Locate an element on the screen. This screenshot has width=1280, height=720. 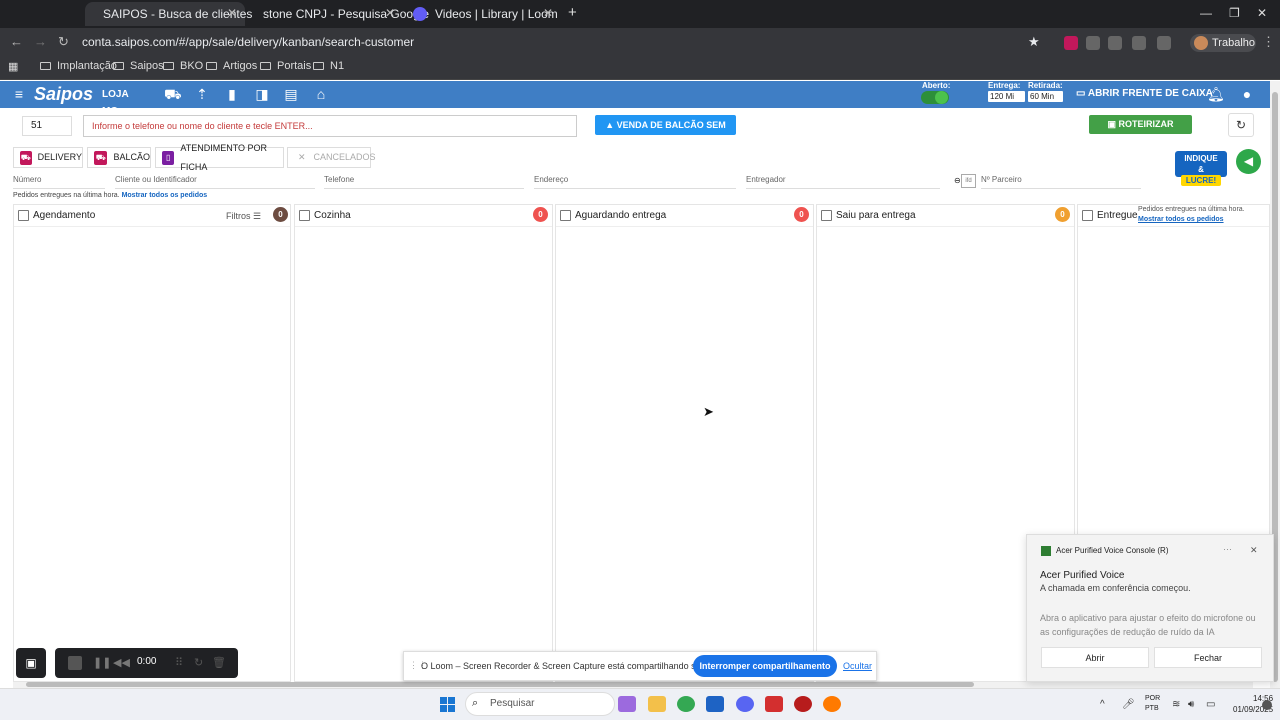
pencil-app-icon is located at coordinates (832, 704).